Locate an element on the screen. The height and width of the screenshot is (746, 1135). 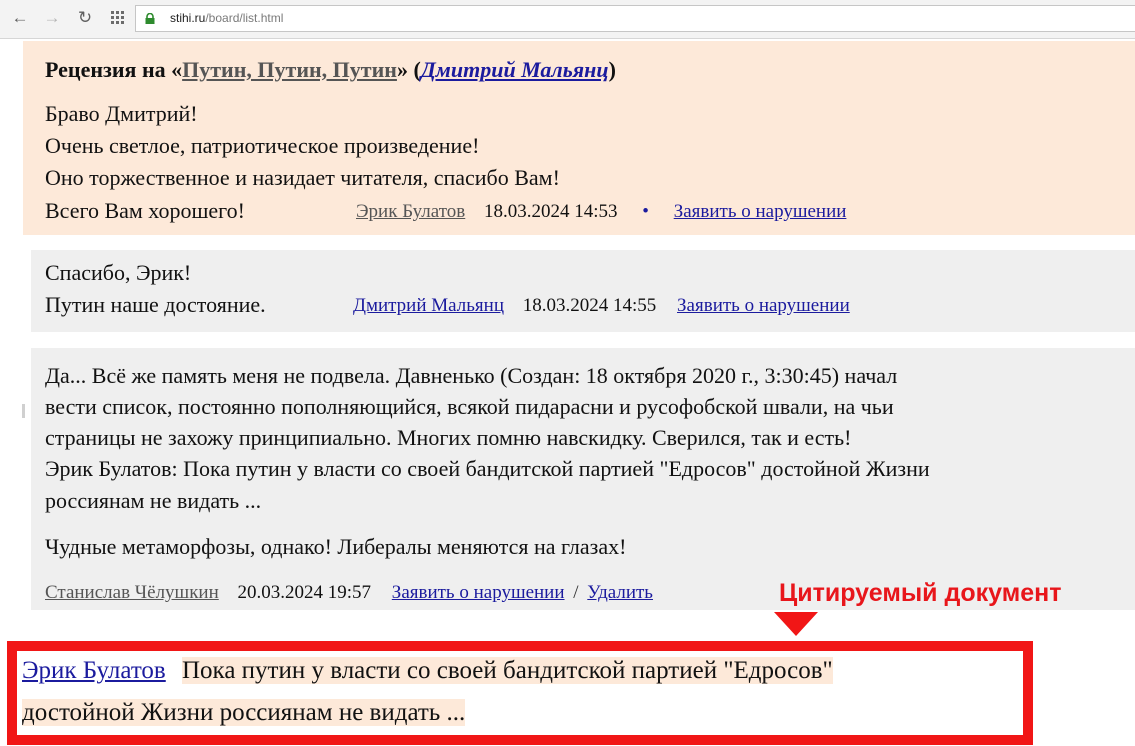
comment-delete-link: Удалить is located at coordinates (620, 592).